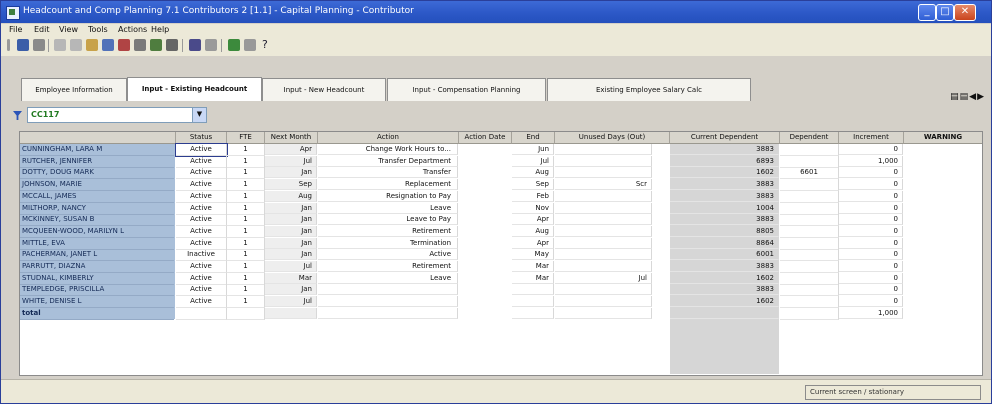  I want to click on employee-name: MILTHORP, NANCY, so click(97, 209).